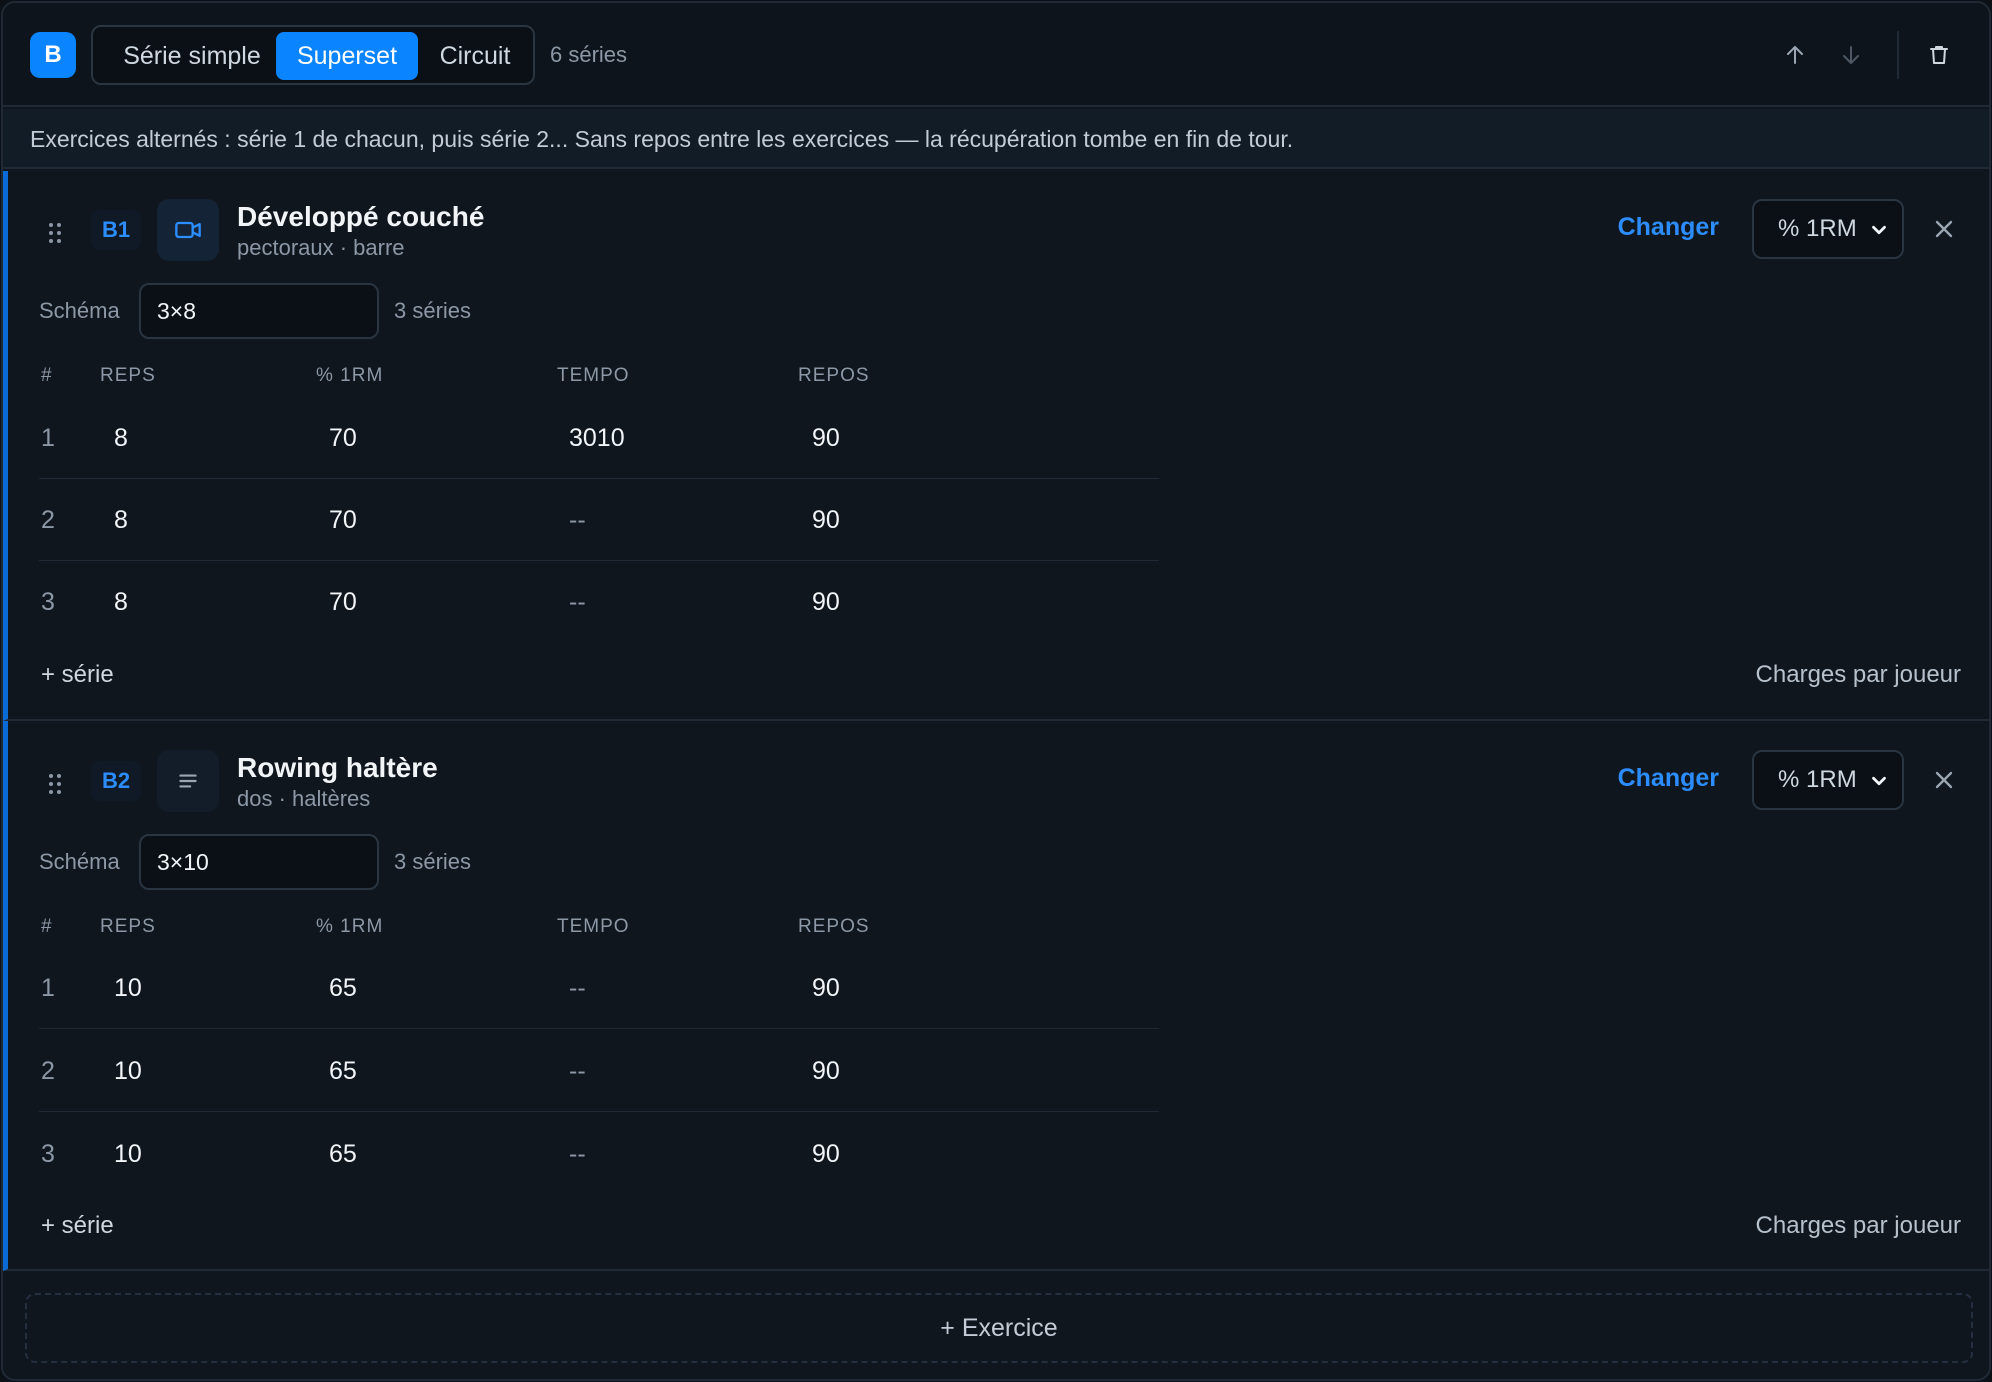 The height and width of the screenshot is (1382, 1992). I want to click on arrow-down-icon, so click(1851, 55).